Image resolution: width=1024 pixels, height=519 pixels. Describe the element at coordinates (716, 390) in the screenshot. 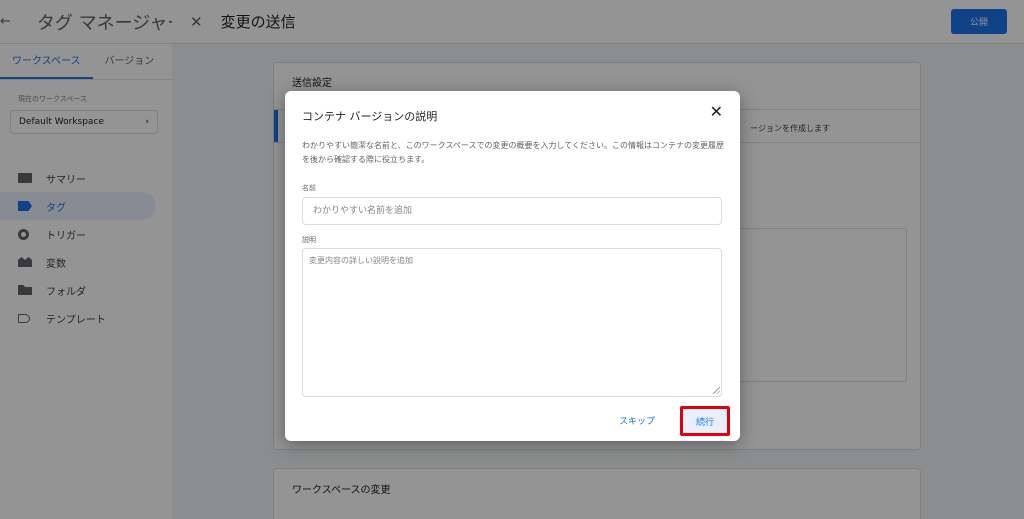

I see `resize-handle-icon` at that location.